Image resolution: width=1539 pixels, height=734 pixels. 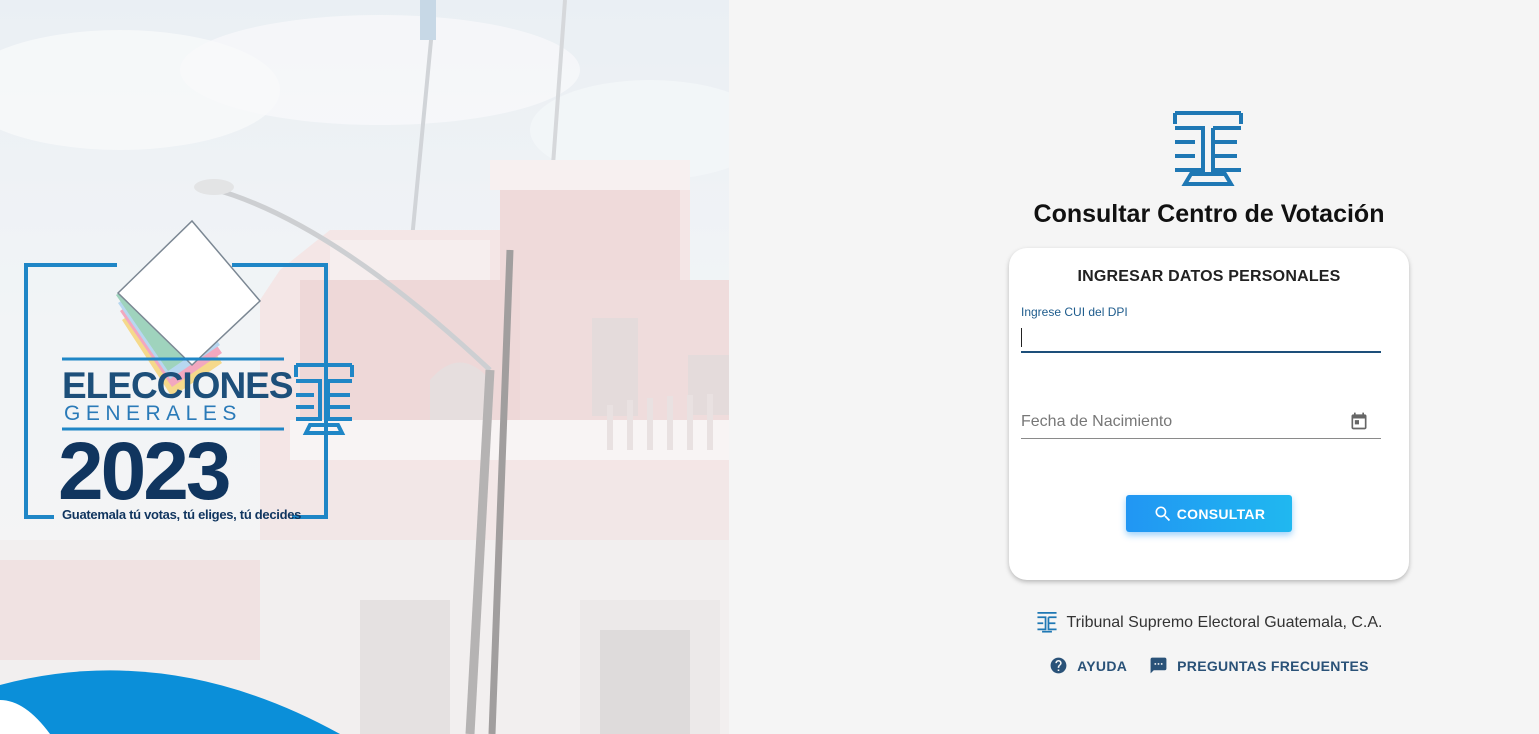 What do you see at coordinates (1273, 665) in the screenshot?
I see `faq-link-label: PREGUNTAS FRECUENTES` at bounding box center [1273, 665].